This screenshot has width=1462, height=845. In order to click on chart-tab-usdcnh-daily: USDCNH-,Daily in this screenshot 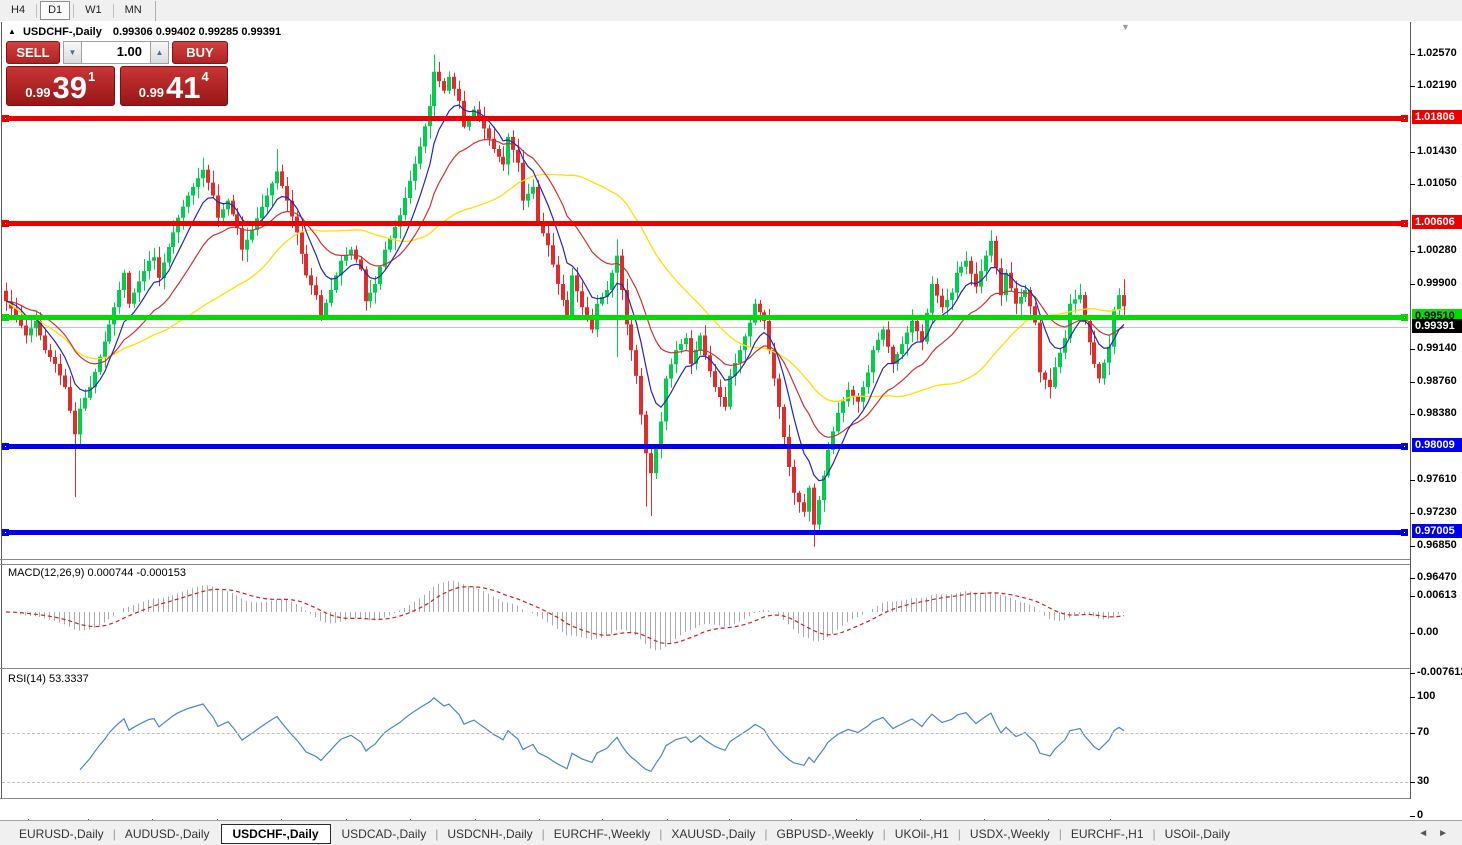, I will do `click(489, 834)`.